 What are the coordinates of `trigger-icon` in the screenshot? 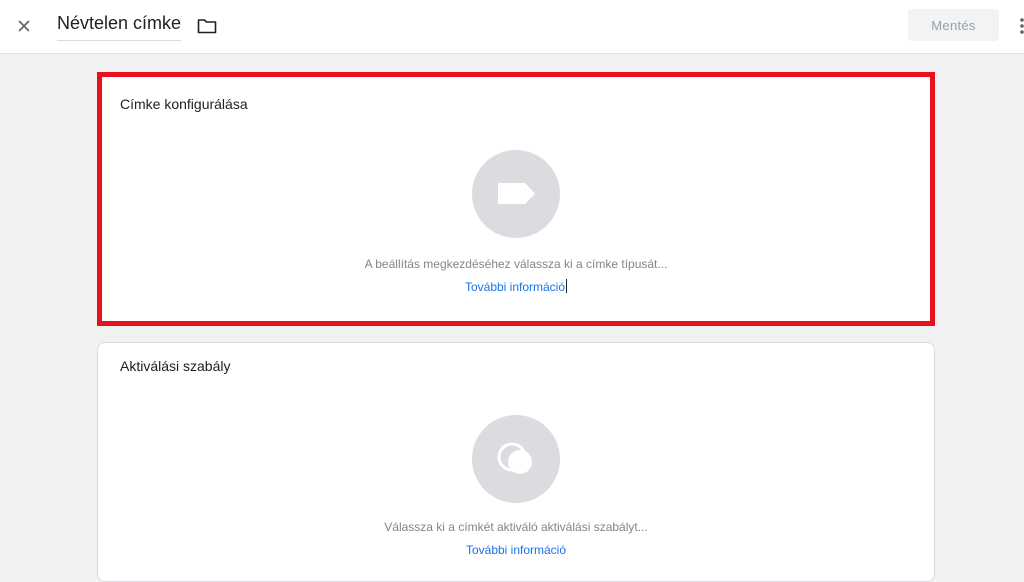 It's located at (514, 458).